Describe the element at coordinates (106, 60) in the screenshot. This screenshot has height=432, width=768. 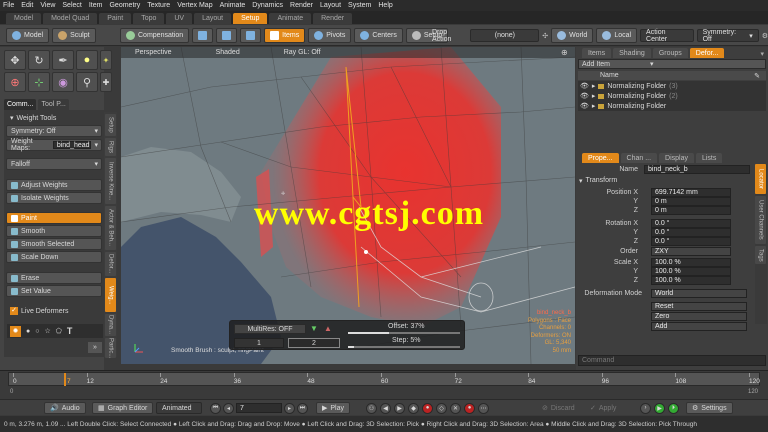
I see `extra-tool-button: ✦` at that location.